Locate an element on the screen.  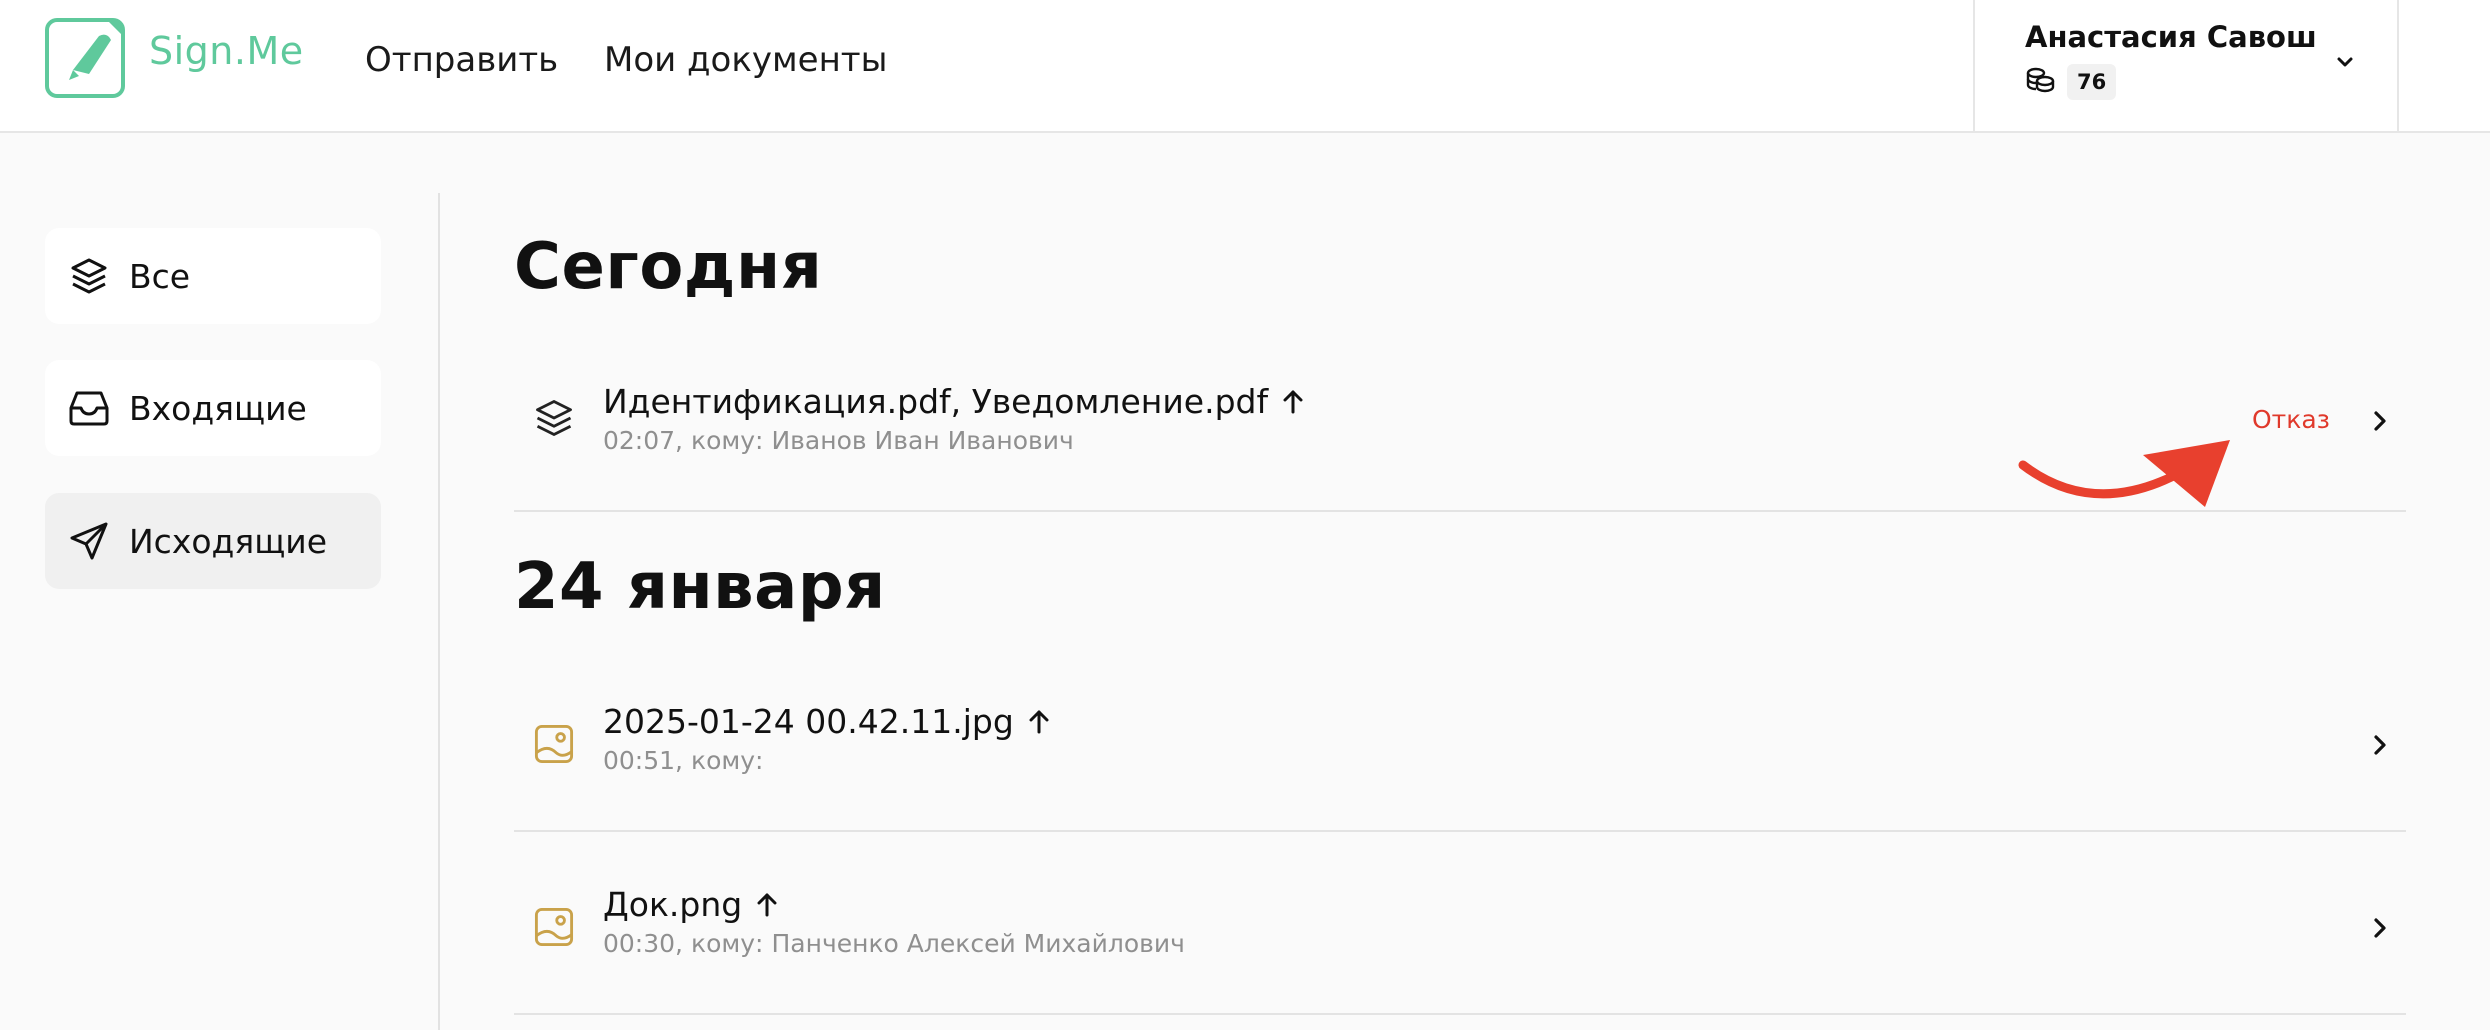
document-time: 00:30, is located at coordinates (643, 943).